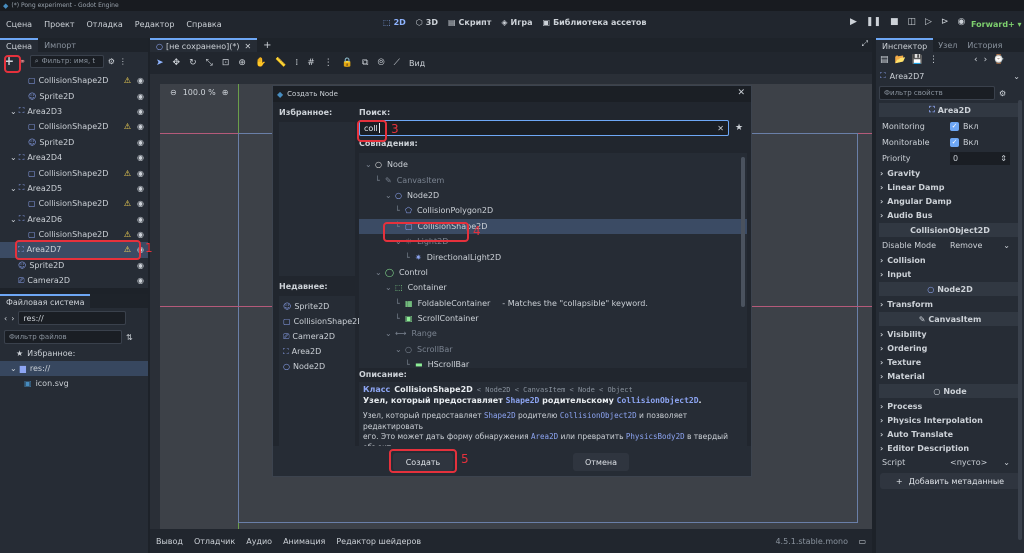  Describe the element at coordinates (427, 22) in the screenshot. I see `workspace-3d: ⬡ 3D` at that location.